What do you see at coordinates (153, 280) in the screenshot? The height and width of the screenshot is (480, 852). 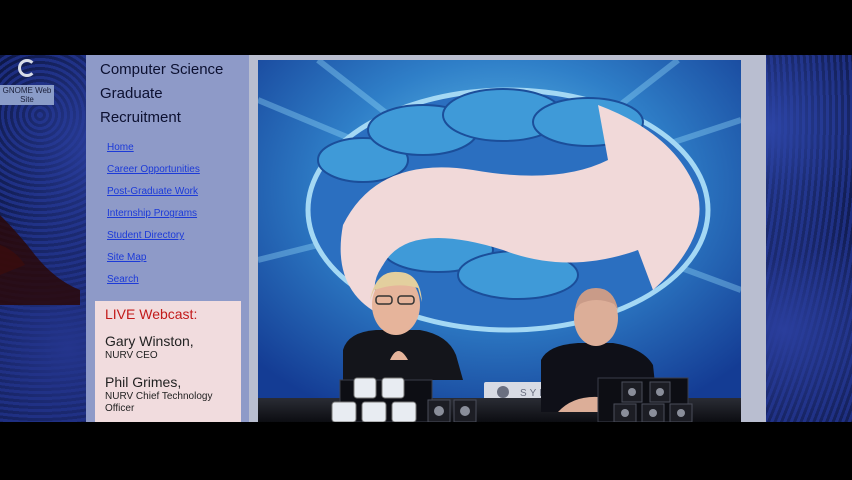 I see `nav-link-search: Search` at bounding box center [153, 280].